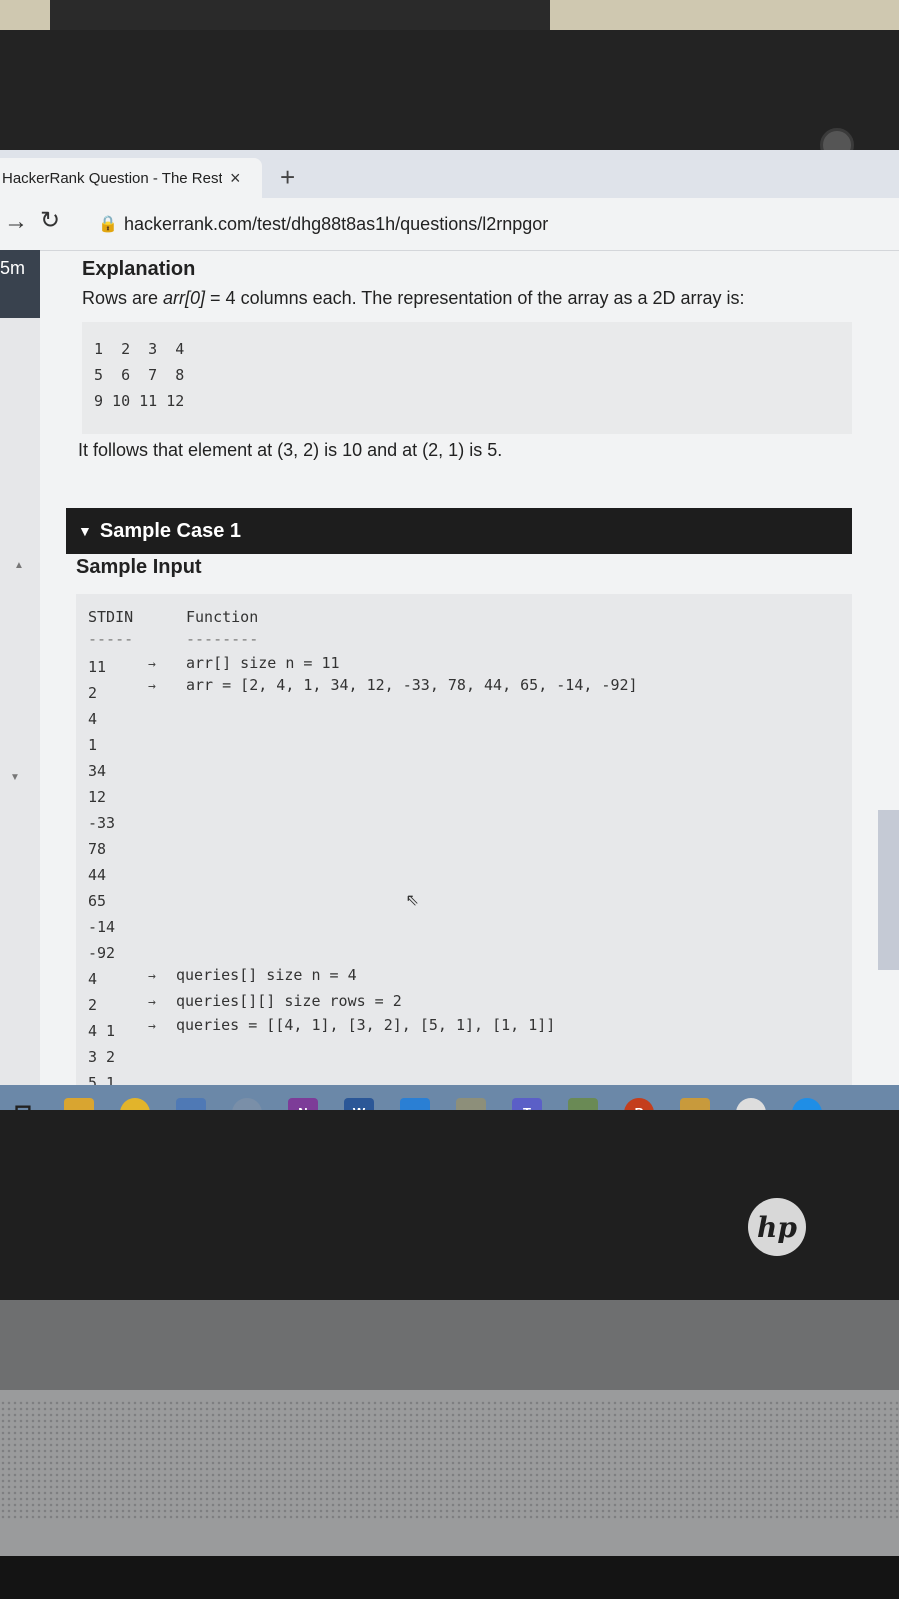 Image resolution: width=899 pixels, height=1599 pixels. What do you see at coordinates (139, 349) in the screenshot?
I see `matrix-row: 1 2 3 4` at bounding box center [139, 349].